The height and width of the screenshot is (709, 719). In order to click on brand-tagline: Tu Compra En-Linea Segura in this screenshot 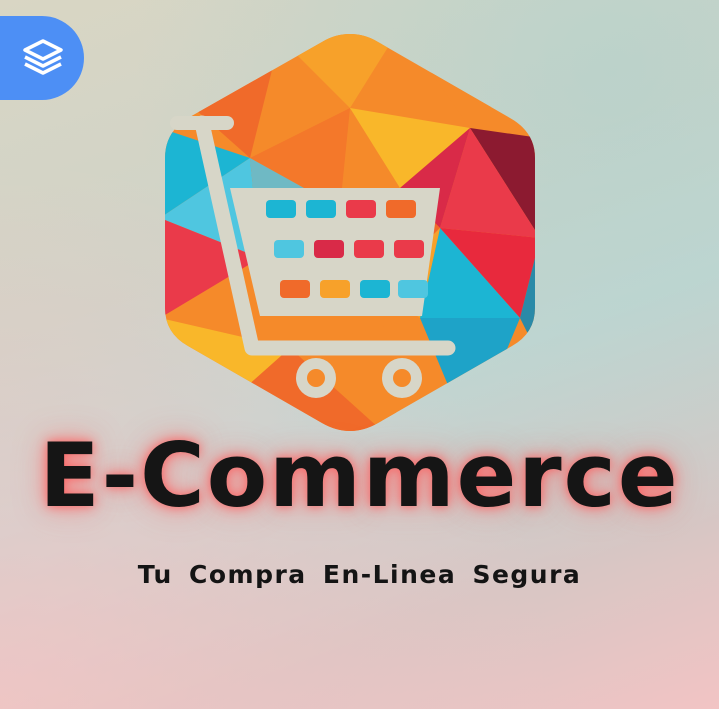, I will do `click(359, 574)`.